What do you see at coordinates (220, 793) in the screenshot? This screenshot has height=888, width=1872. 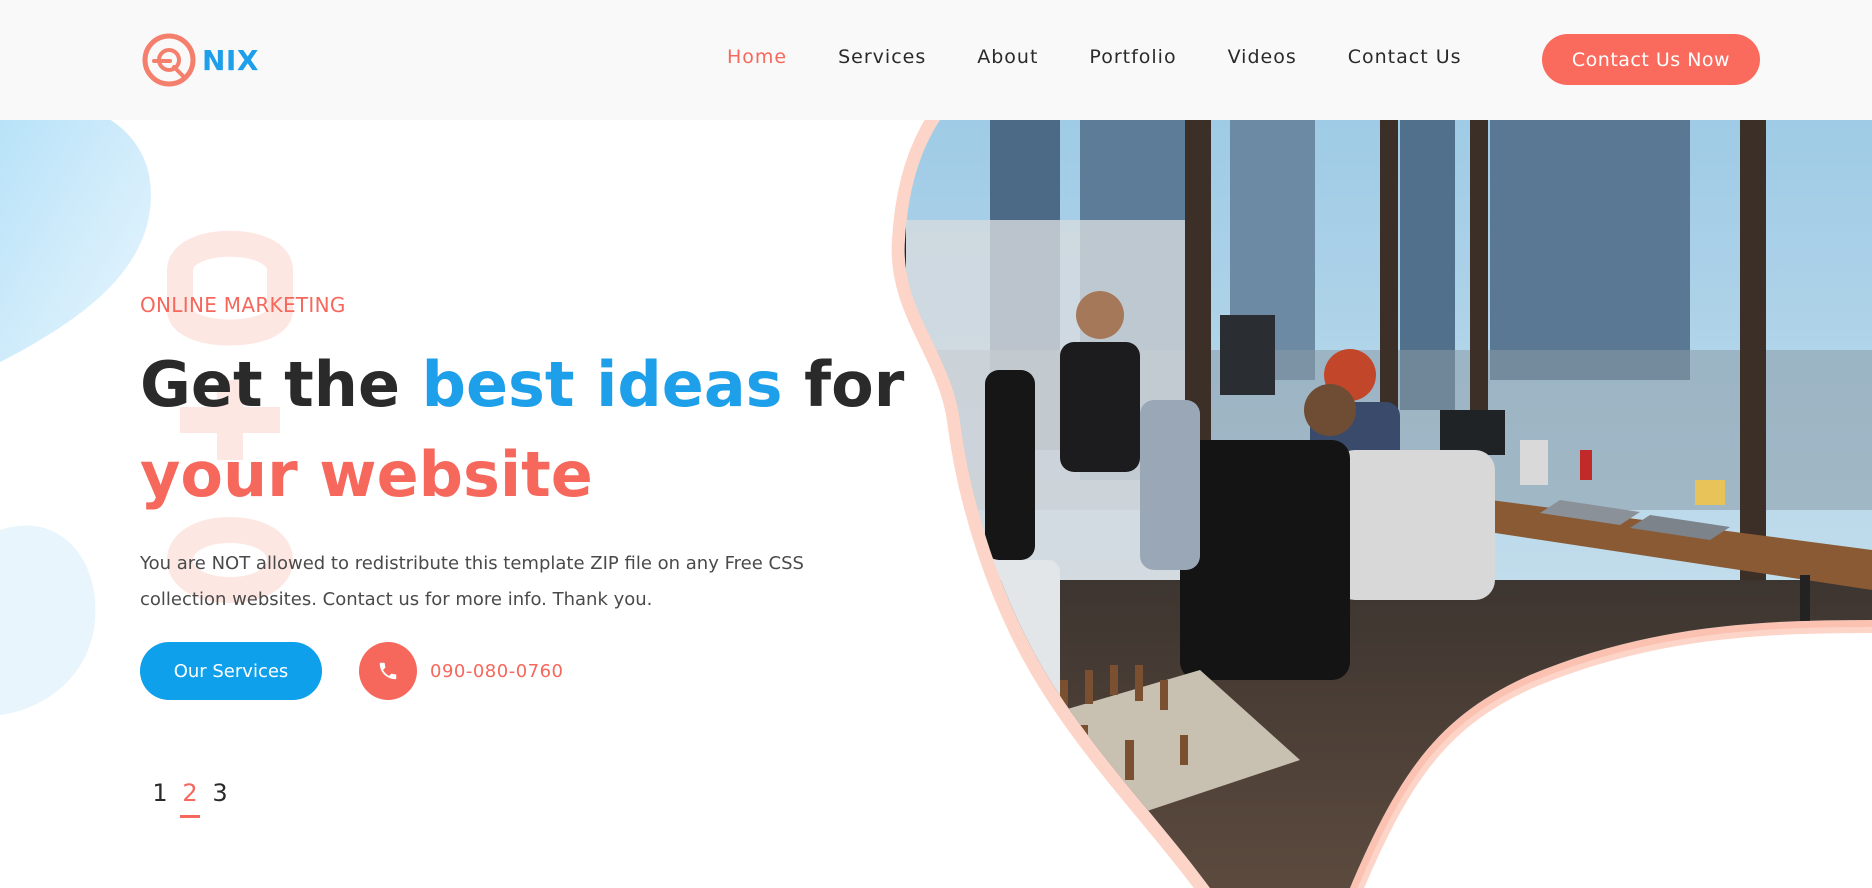 I see `page-3: 3` at bounding box center [220, 793].